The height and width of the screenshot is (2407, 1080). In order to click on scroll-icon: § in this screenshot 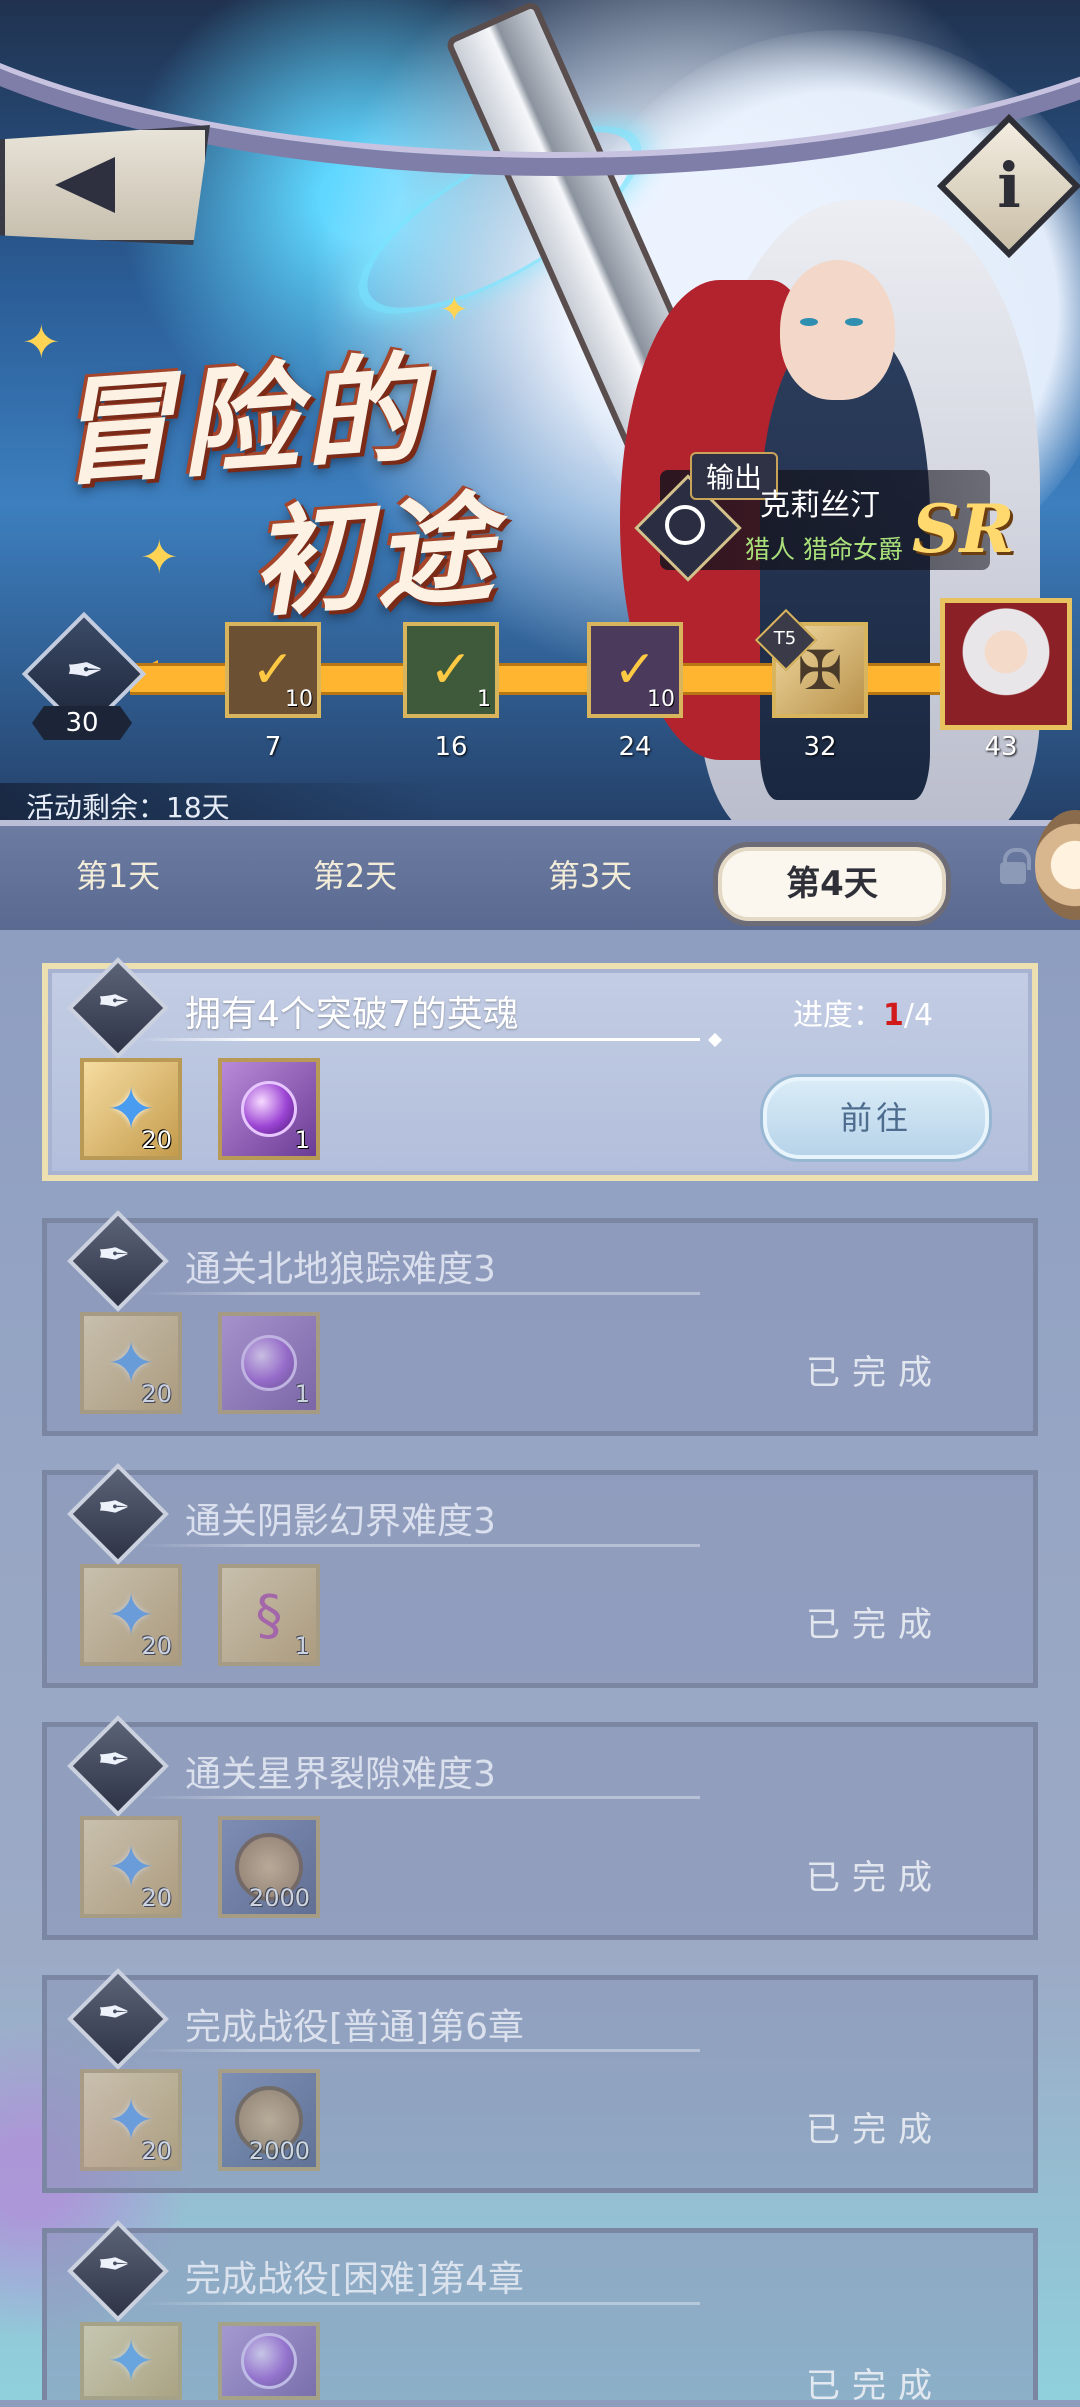, I will do `click(269, 1615)`.